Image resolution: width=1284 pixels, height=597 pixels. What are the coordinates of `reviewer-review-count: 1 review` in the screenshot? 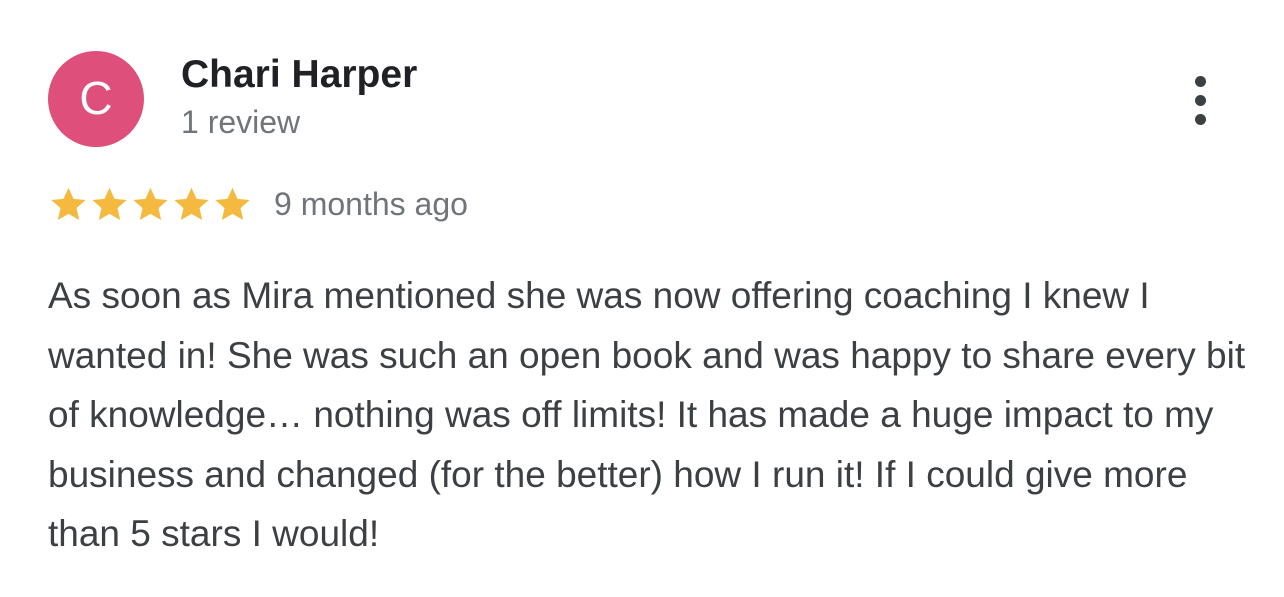 It's located at (240, 122).